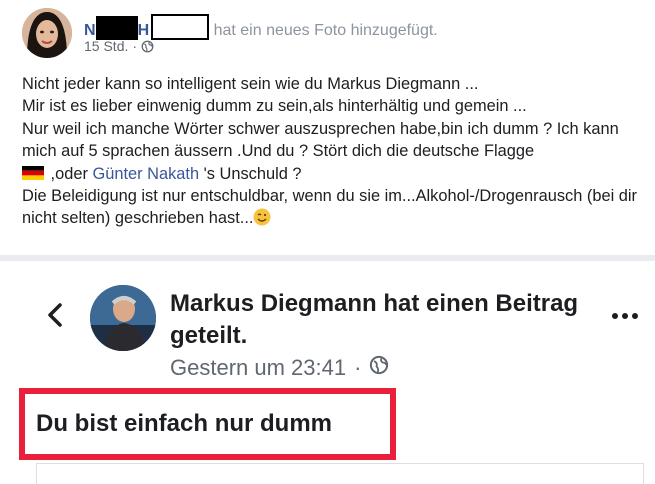  Describe the element at coordinates (69, 173) in the screenshot. I see `post-text-fragment: ,oder` at that location.